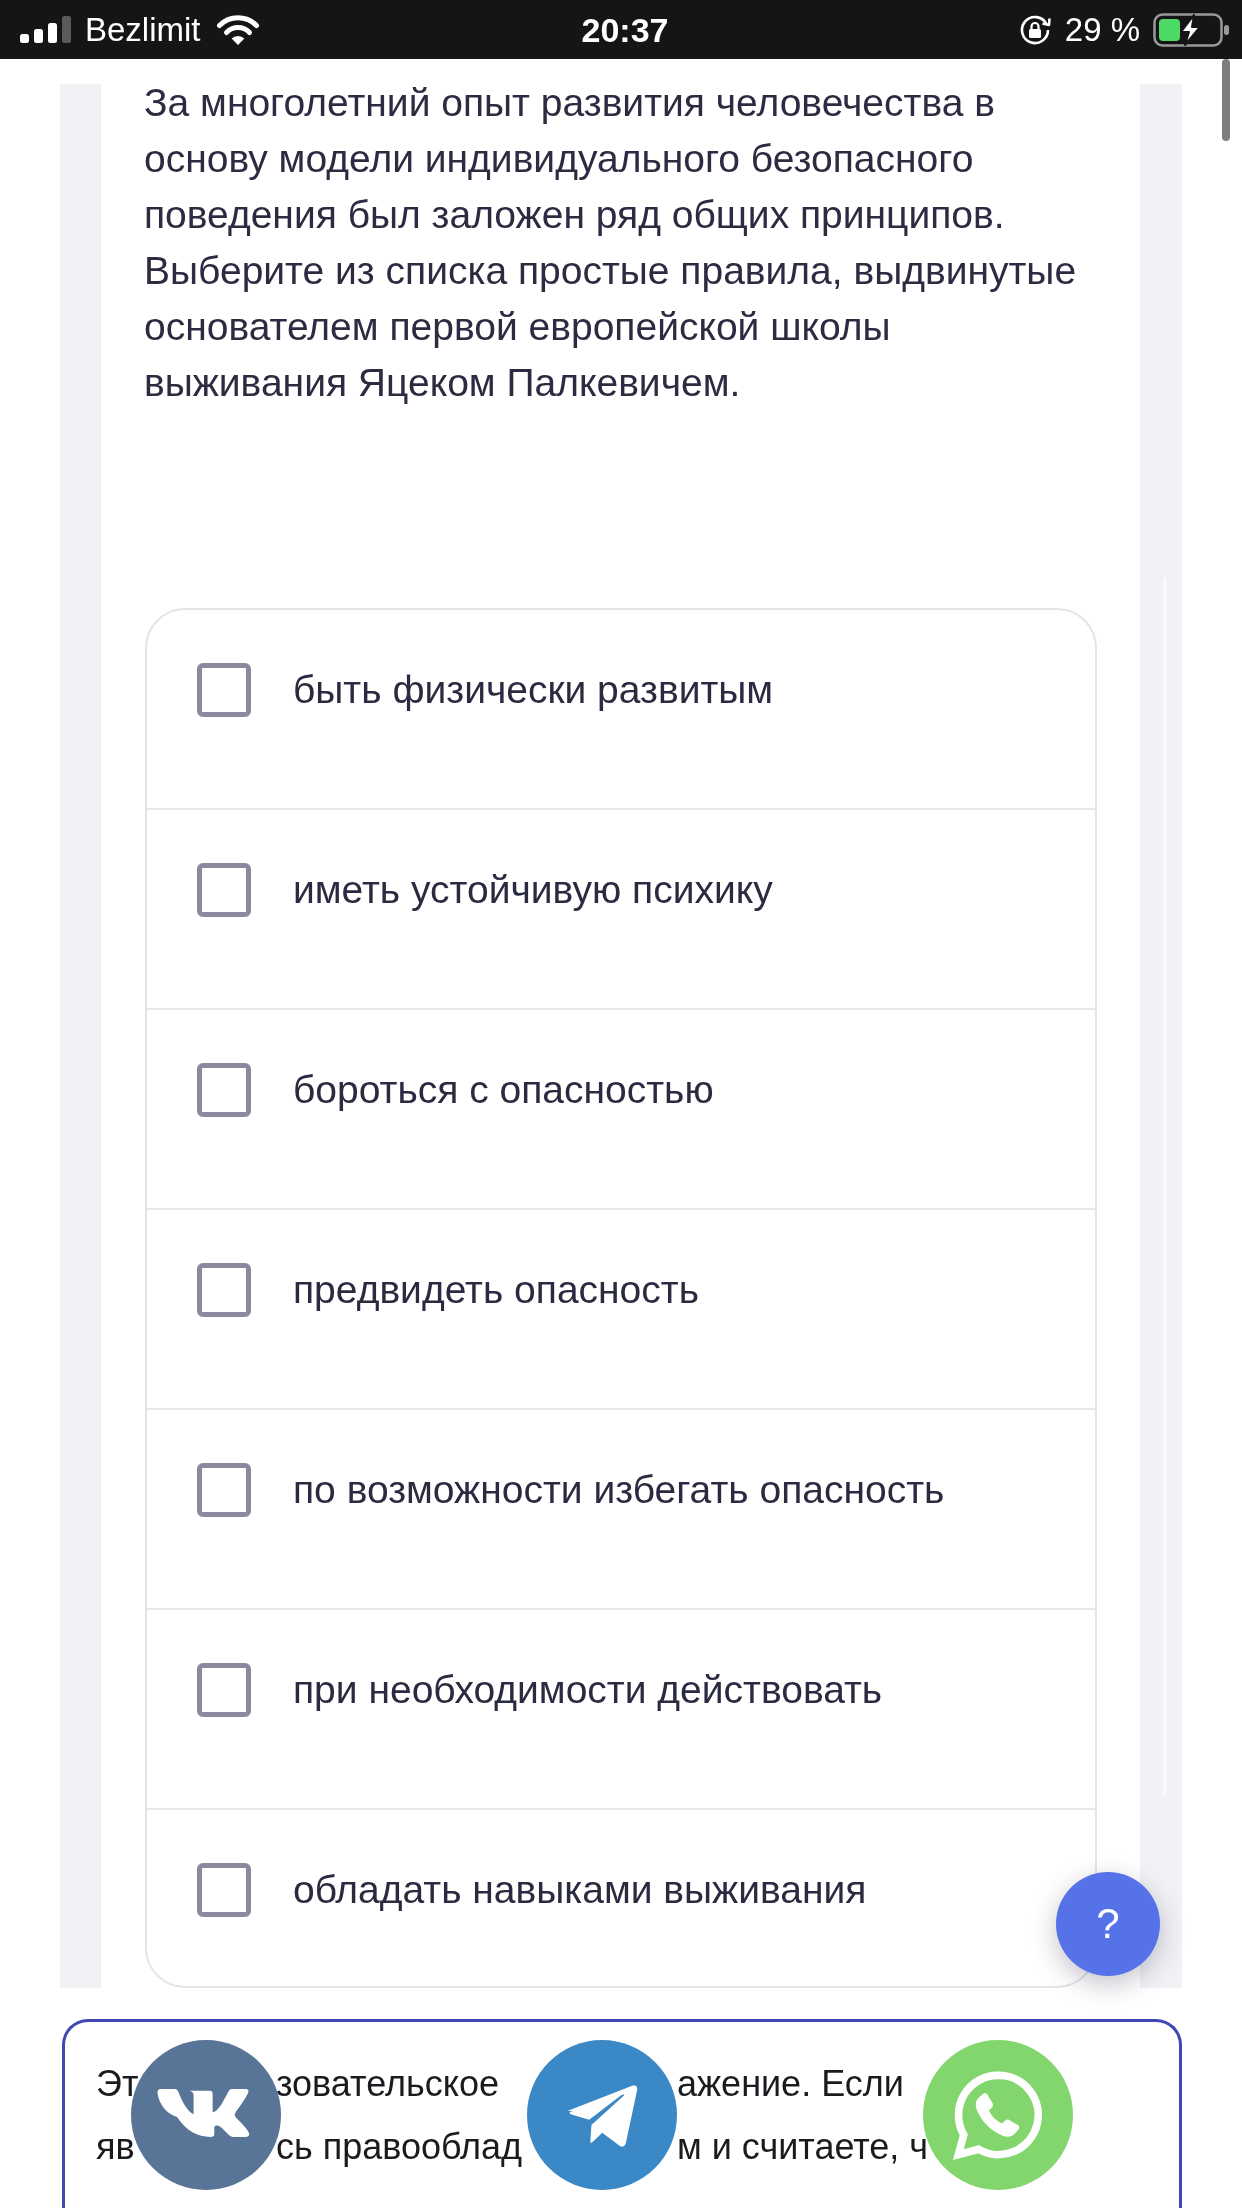  Describe the element at coordinates (998, 2115) in the screenshot. I see `phone-bubble-icon` at that location.